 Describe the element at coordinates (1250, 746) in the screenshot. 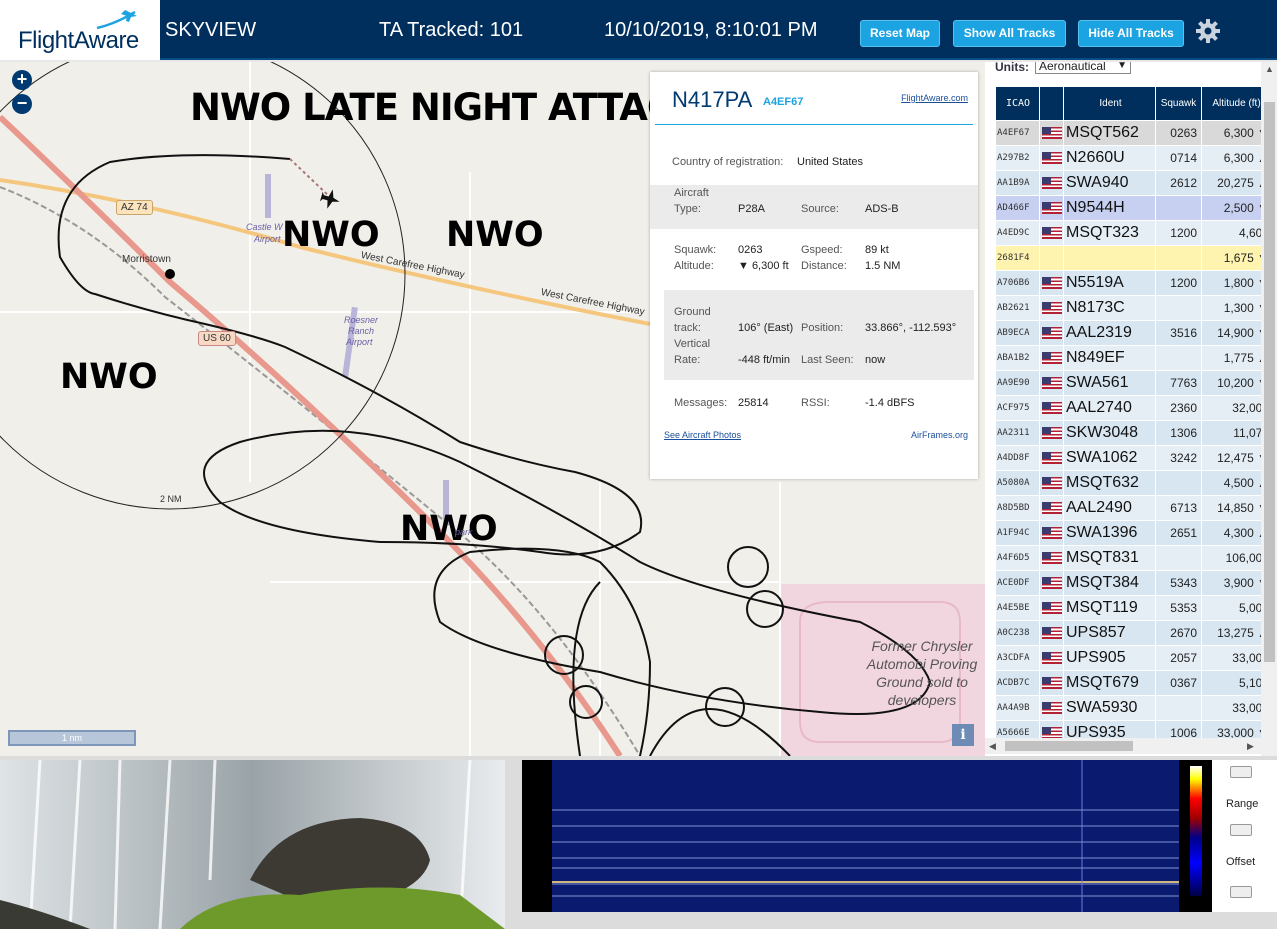

I see `scroll-right-icon: ▶` at that location.